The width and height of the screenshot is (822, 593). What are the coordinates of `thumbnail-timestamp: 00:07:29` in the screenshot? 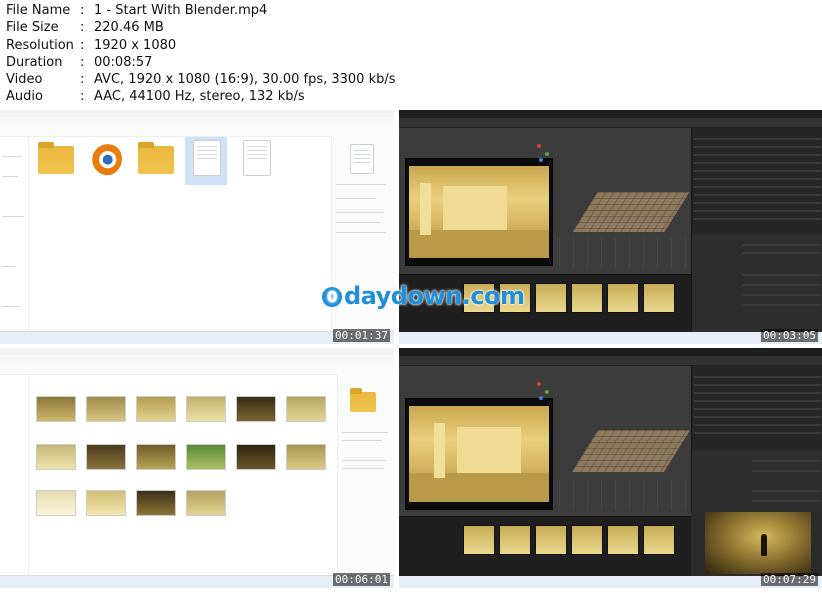 It's located at (789, 579).